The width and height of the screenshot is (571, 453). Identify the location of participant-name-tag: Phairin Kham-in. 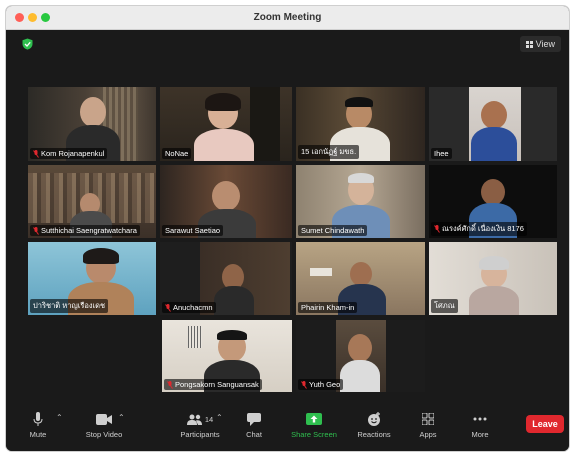
(328, 307).